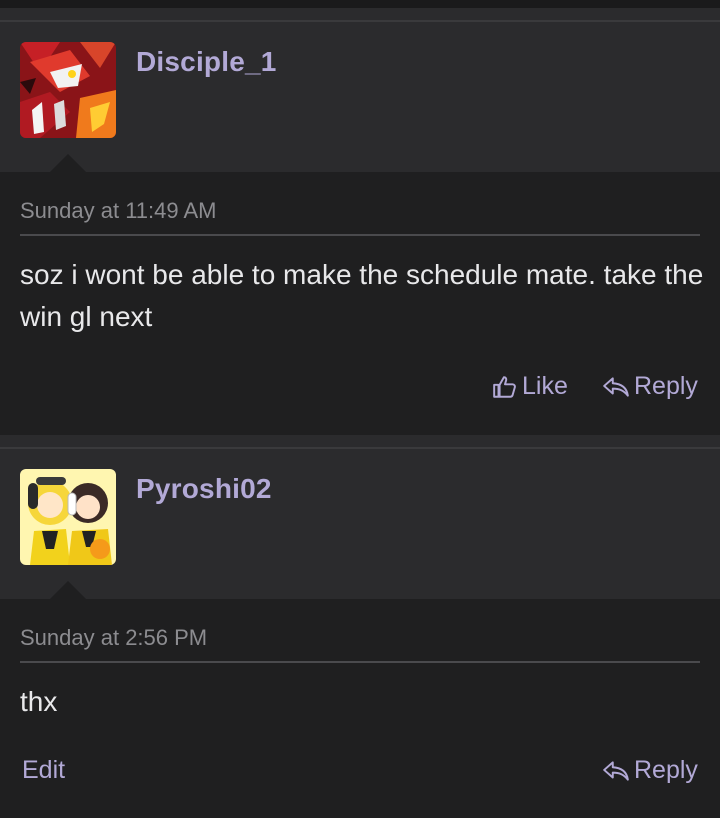  What do you see at coordinates (206, 62) in the screenshot?
I see `username: Disciple_1` at bounding box center [206, 62].